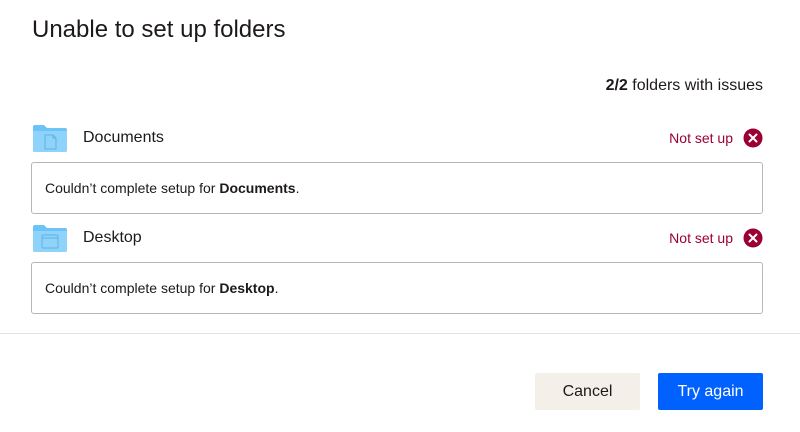 Image resolution: width=800 pixels, height=432 pixels. I want to click on error-message-folder: Desktop, so click(247, 288).